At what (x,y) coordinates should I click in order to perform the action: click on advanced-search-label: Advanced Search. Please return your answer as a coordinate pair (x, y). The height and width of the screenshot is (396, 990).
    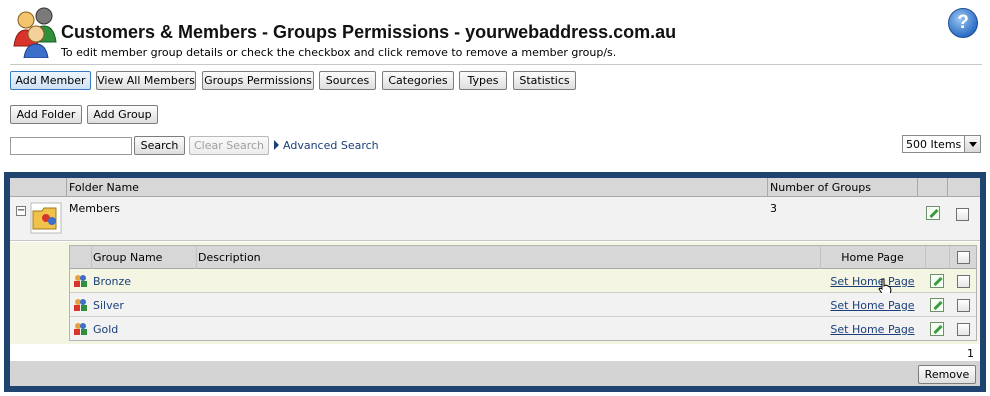
    Looking at the image, I should click on (331, 145).